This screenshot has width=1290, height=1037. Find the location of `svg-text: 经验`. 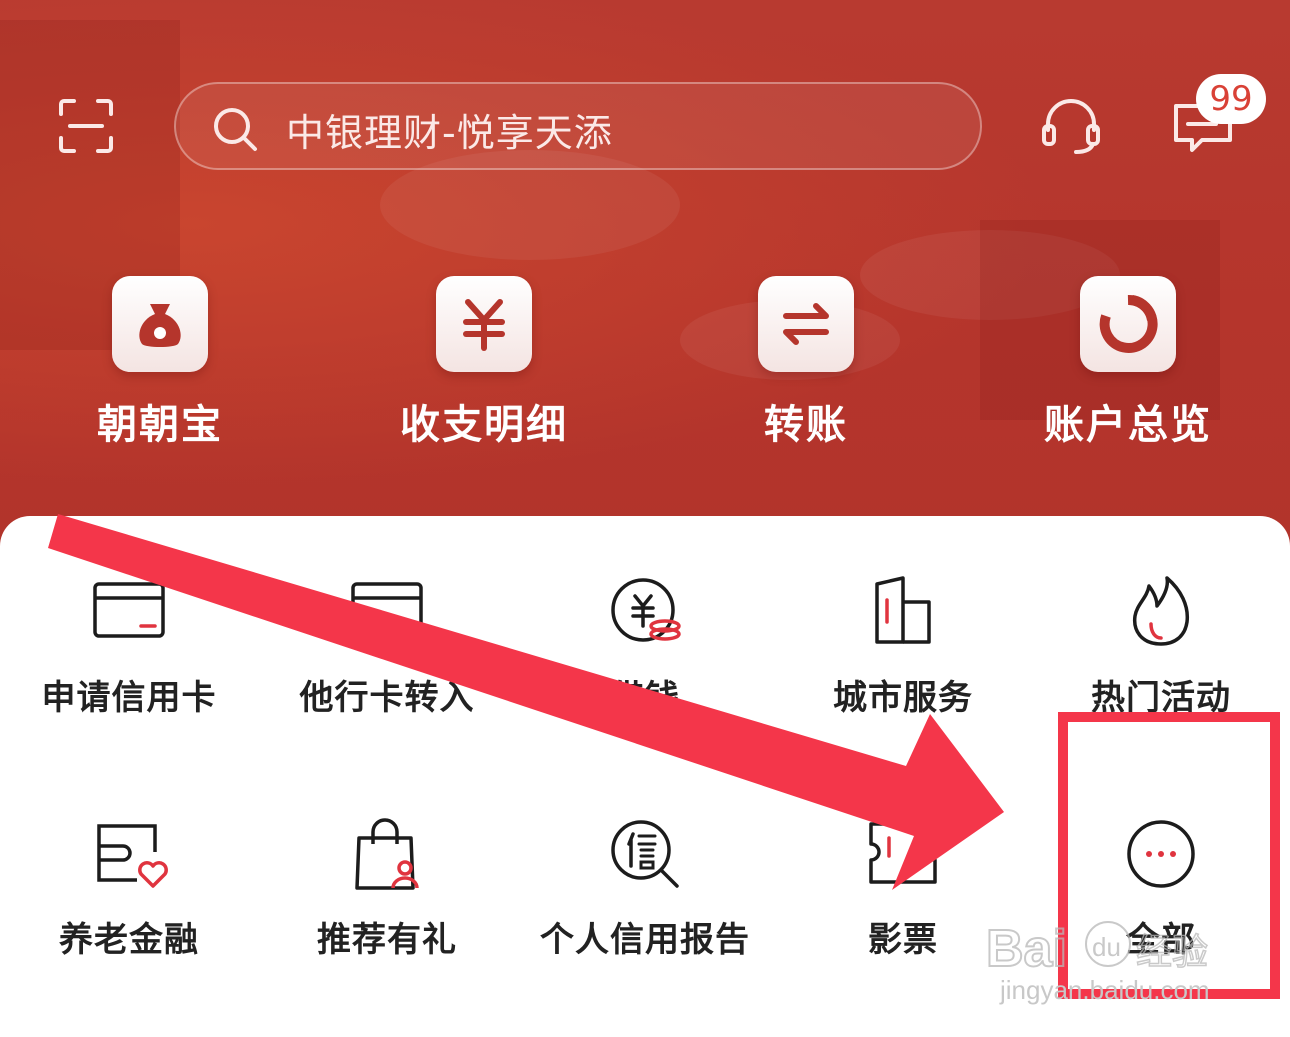

svg-text: 经验 is located at coordinates (1172, 952).